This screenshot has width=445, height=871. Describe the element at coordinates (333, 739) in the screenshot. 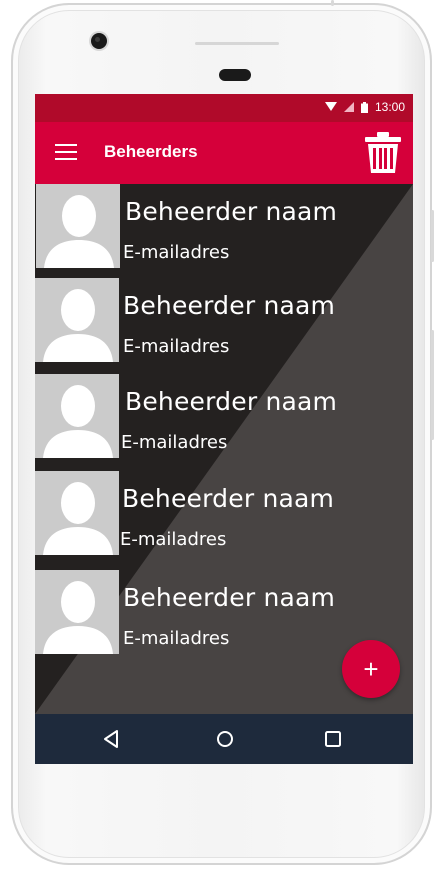

I see `recents-icon` at that location.